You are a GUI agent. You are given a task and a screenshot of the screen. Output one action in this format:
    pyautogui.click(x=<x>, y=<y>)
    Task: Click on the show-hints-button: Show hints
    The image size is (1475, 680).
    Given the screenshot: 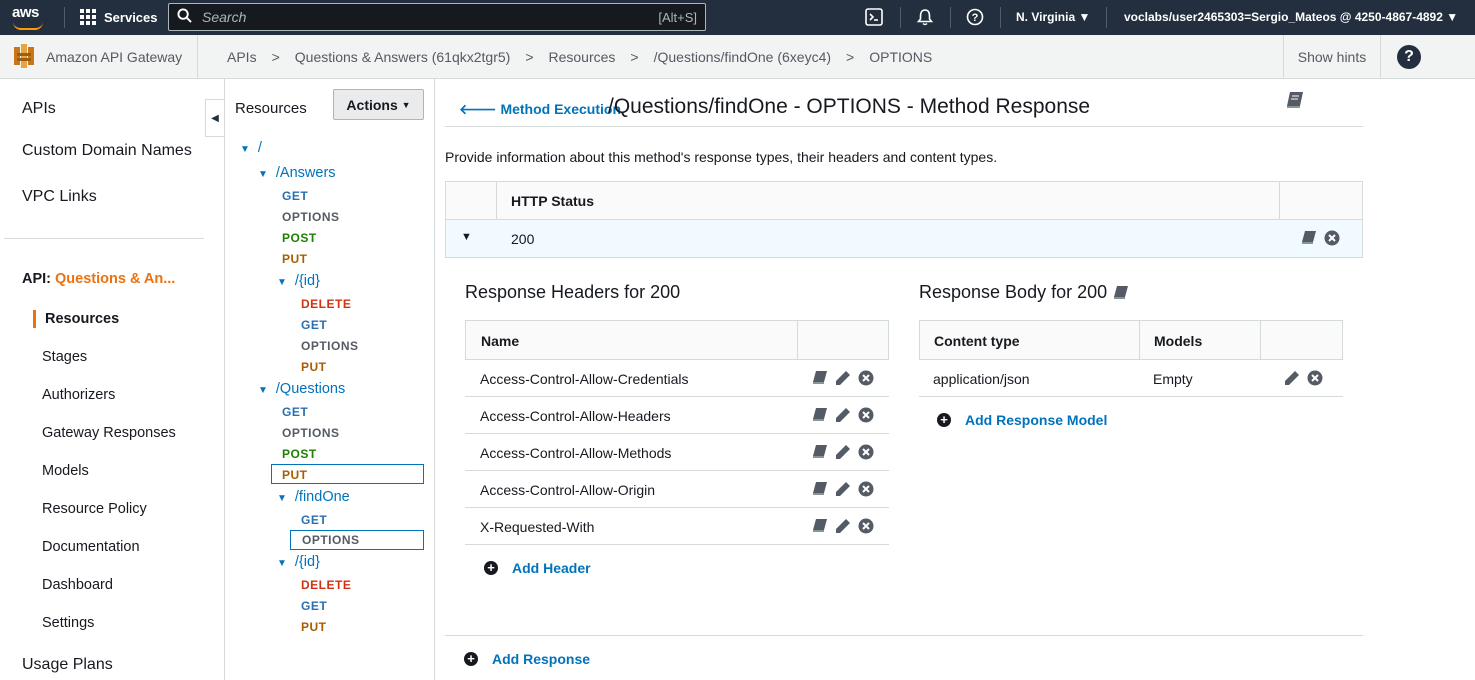 What is the action you would take?
    pyautogui.click(x=1332, y=57)
    